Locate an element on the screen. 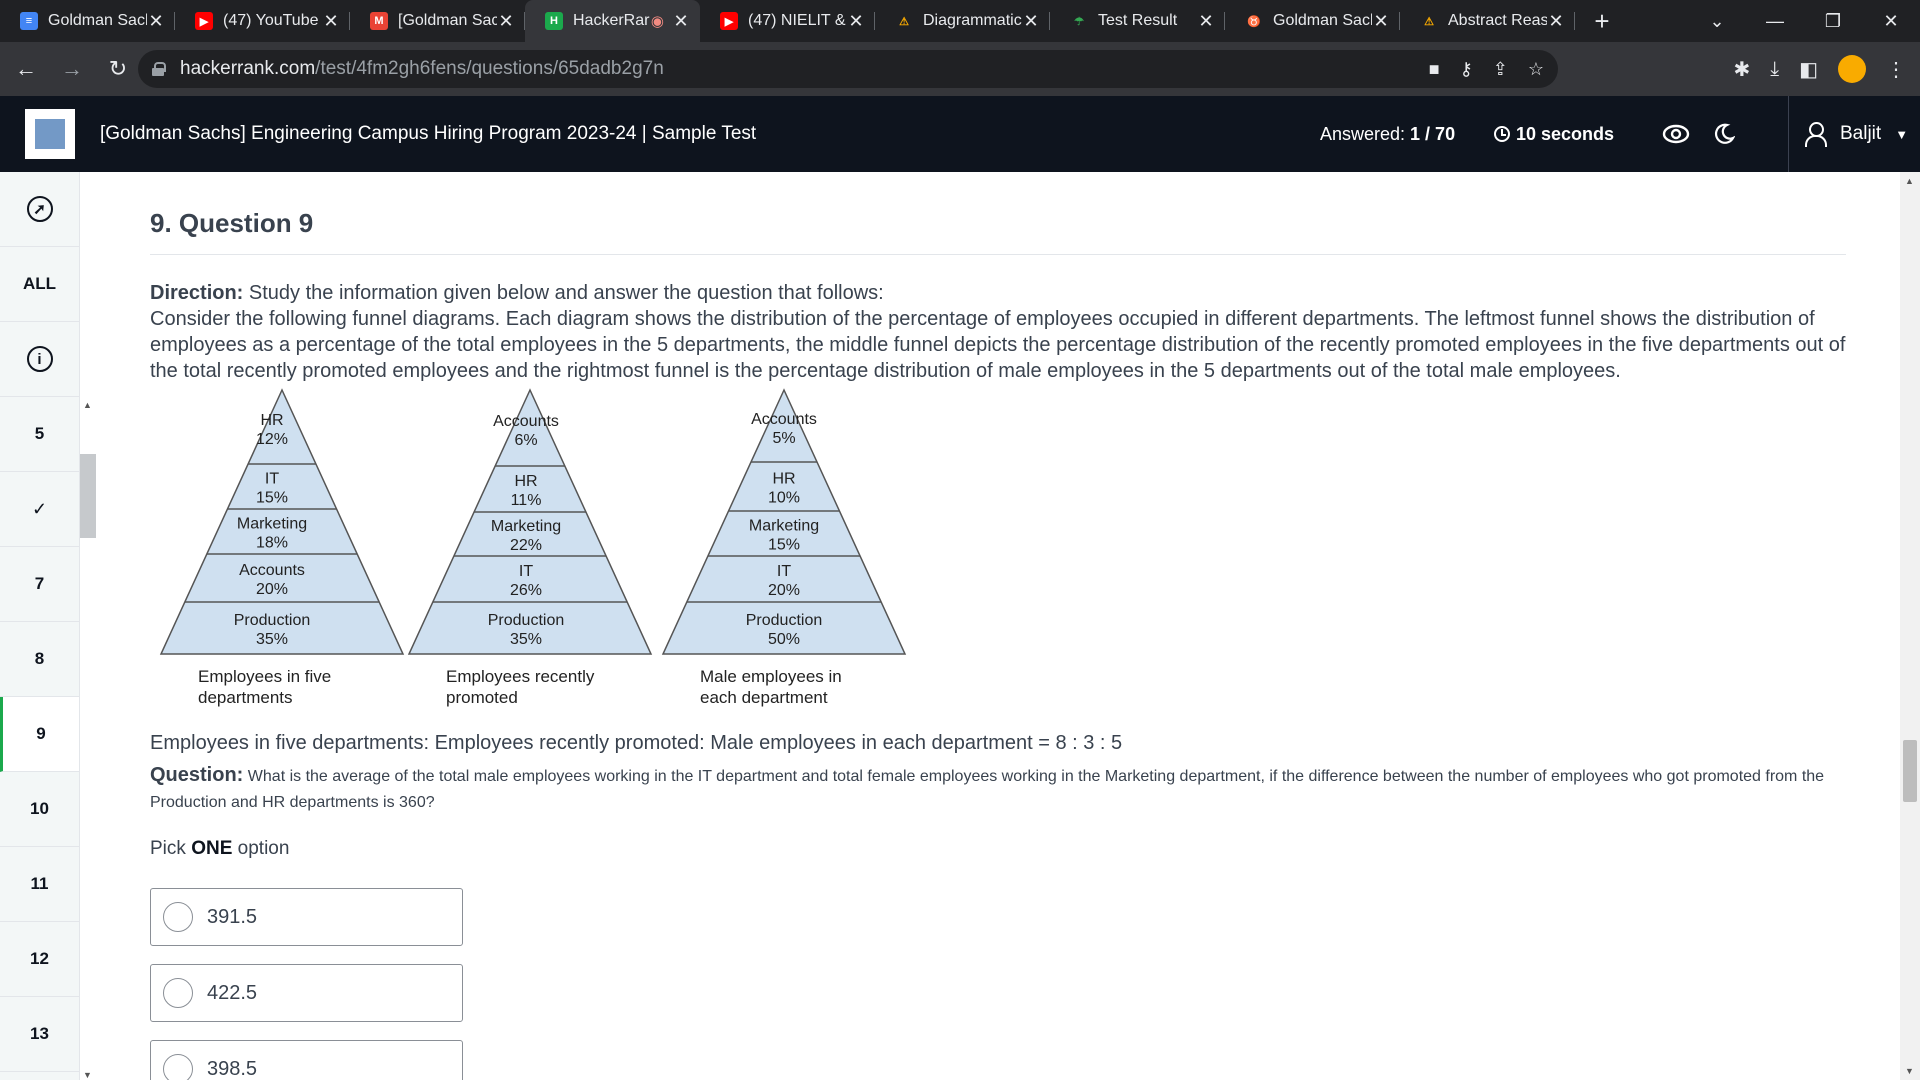 The image size is (1920, 1080). rail-item-question-5: 5 is located at coordinates (39, 434).